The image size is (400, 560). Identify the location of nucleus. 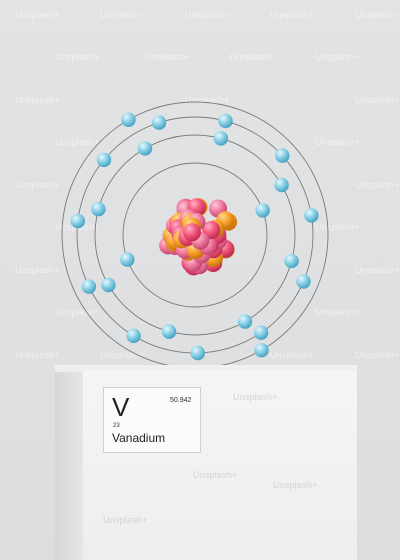
(198, 237).